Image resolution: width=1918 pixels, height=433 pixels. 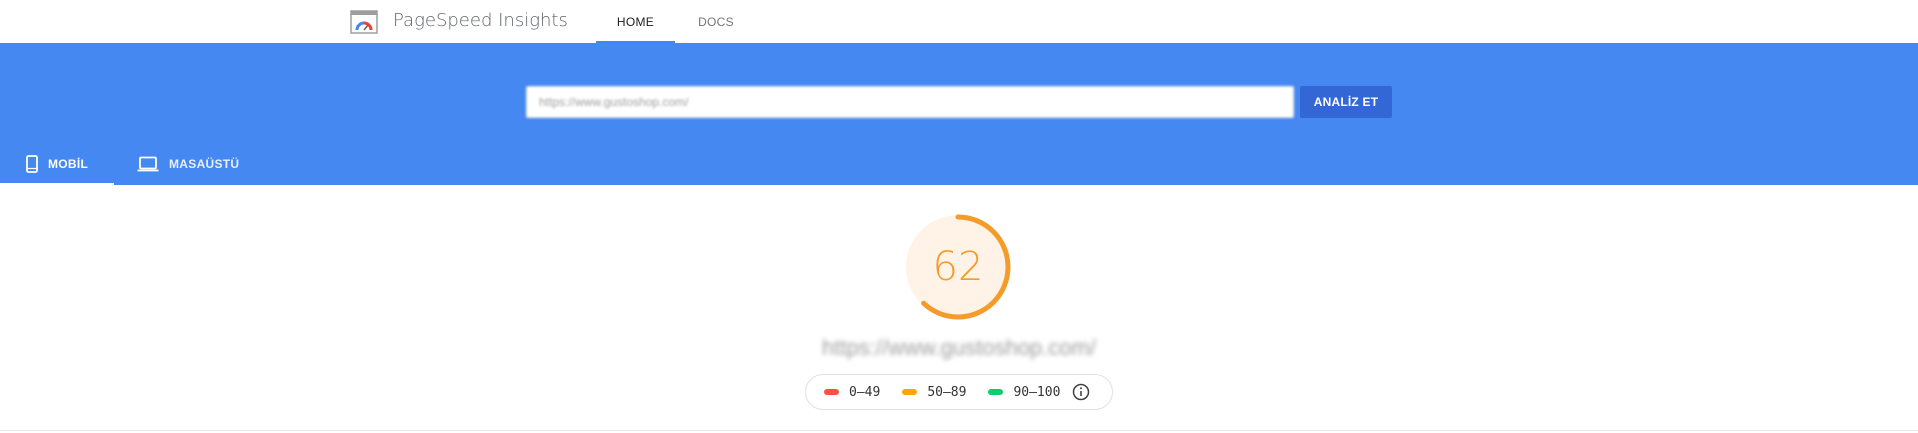 What do you see at coordinates (32, 164) in the screenshot?
I see `smartphone-icon` at bounding box center [32, 164].